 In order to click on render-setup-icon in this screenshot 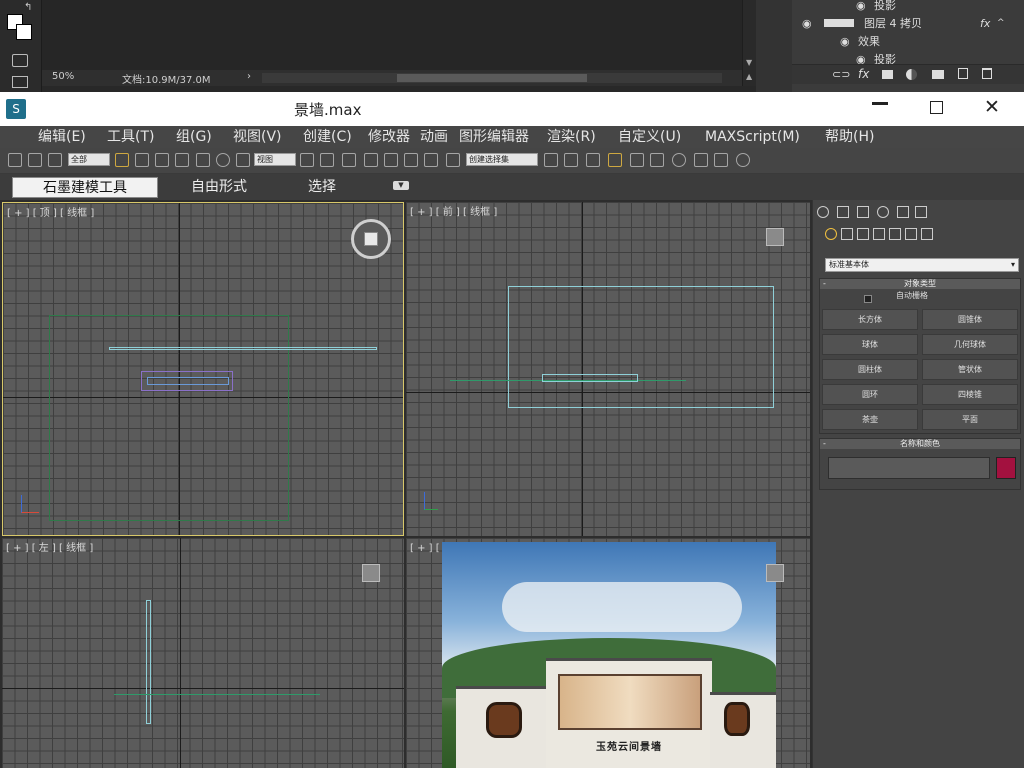, I will do `click(701, 160)`.